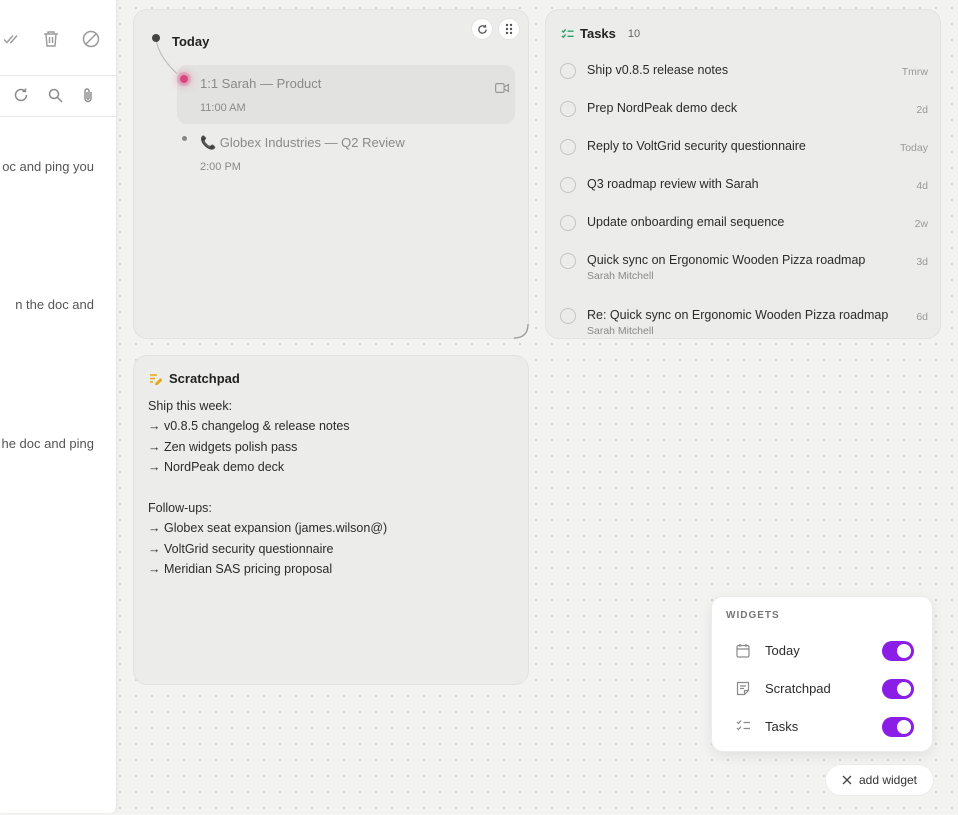  What do you see at coordinates (913, 148) in the screenshot?
I see `task-due: Today` at bounding box center [913, 148].